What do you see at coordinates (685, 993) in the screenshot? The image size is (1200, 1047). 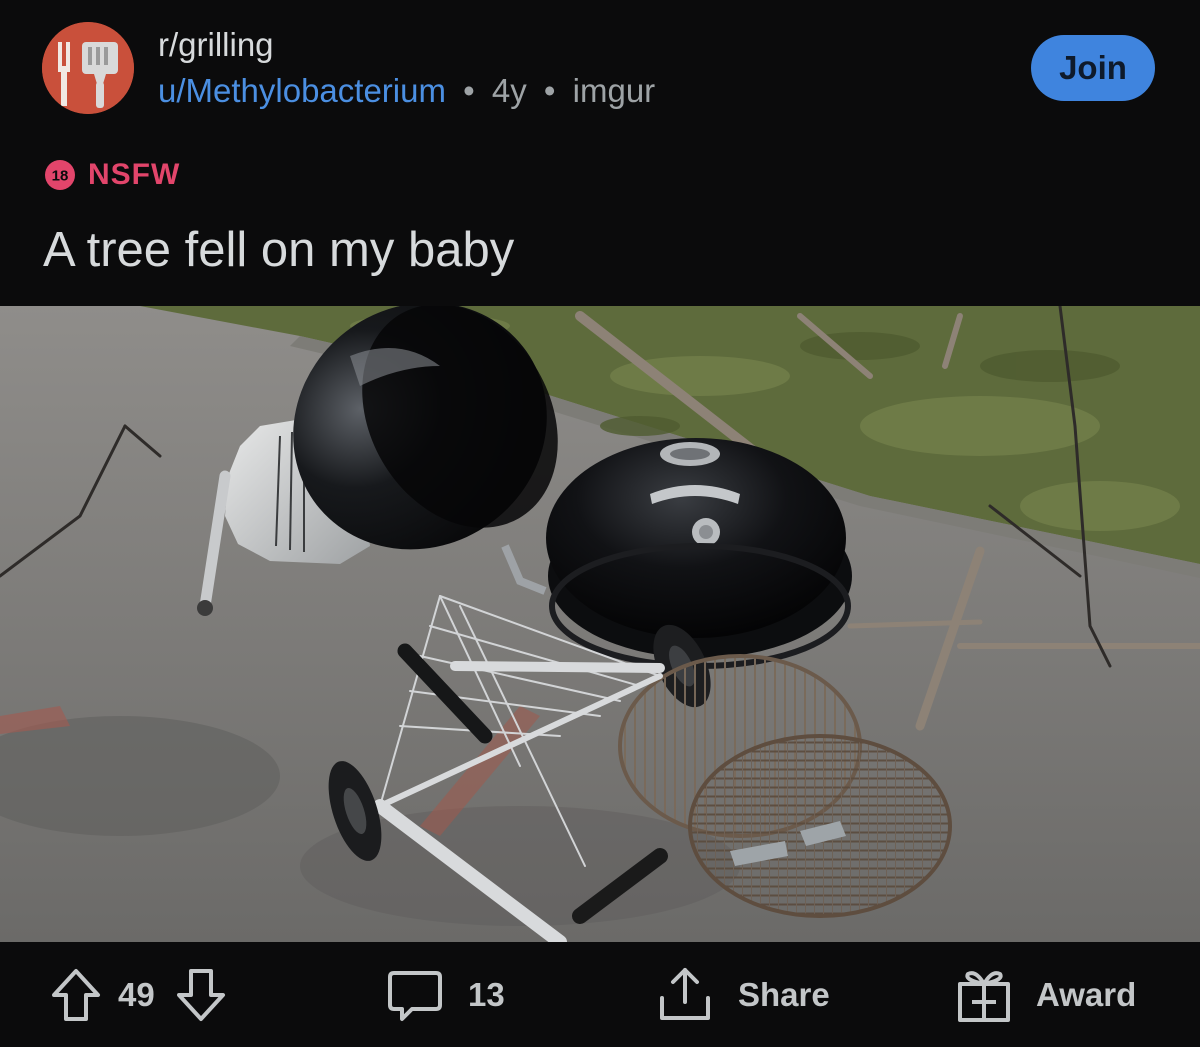 I see `share-icon` at bounding box center [685, 993].